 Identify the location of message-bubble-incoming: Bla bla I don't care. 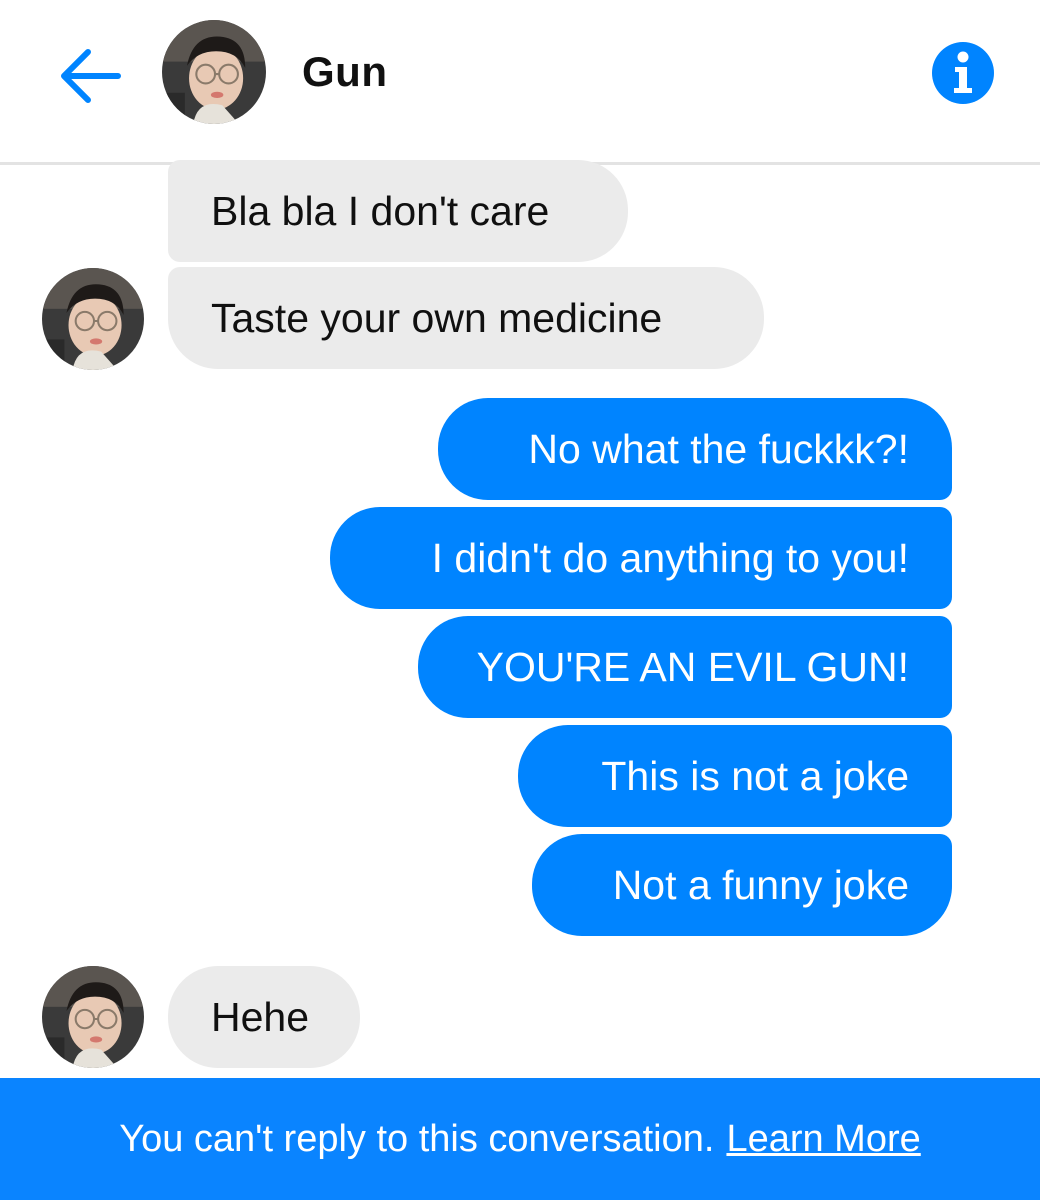
(398, 211).